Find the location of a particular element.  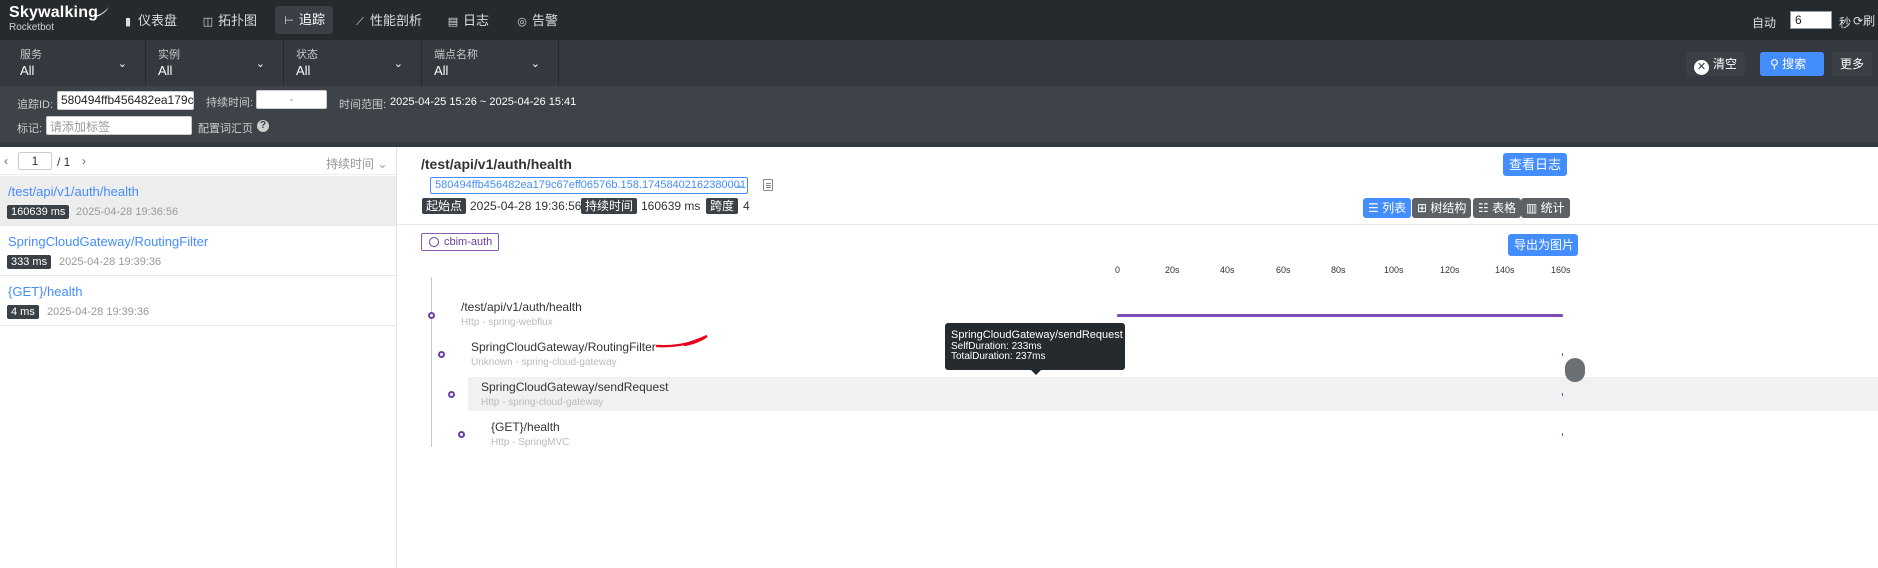

trace-item-name: /test/api/v1/auth/health is located at coordinates (73, 191).